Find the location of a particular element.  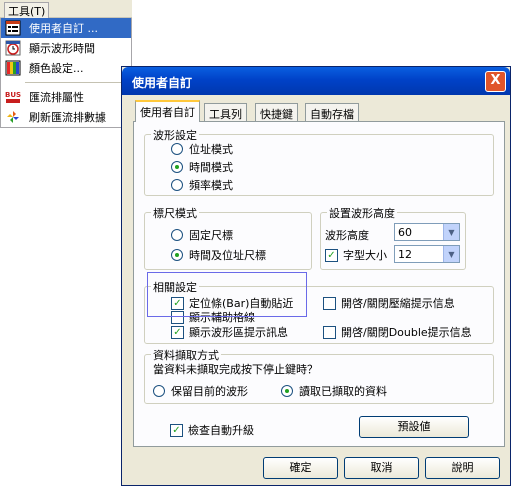

radio-keep-waveform: 保留目前的波形 is located at coordinates (200, 391).